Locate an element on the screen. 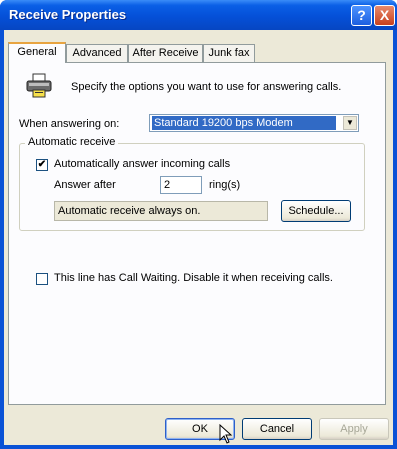 The image size is (397, 449). checkmark-icon: ✔ is located at coordinates (42, 164).